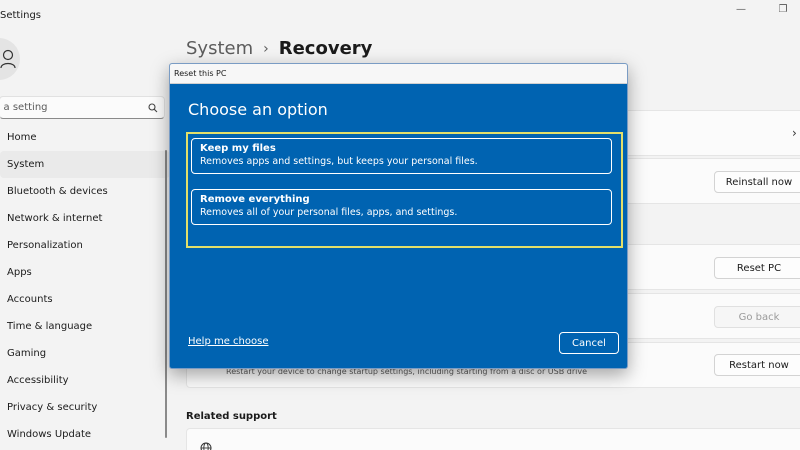  I want to click on sidebar-item-windows-update: Windows Update, so click(85, 434).